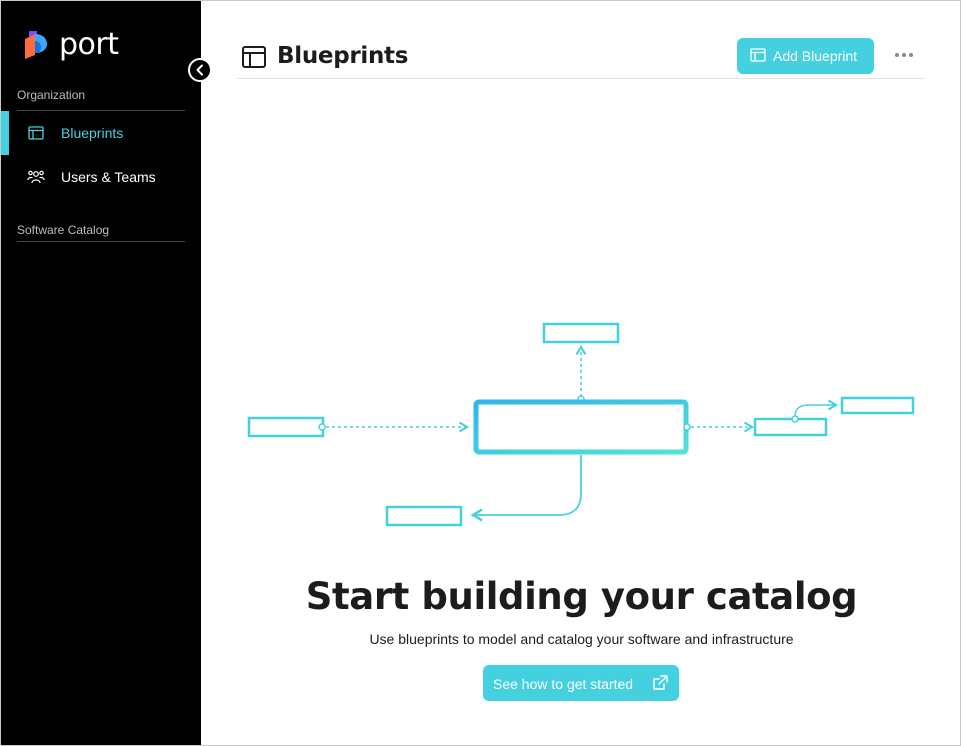 This screenshot has width=961, height=746. I want to click on sidebar-item-blueprints: Blueprints, so click(101, 133).